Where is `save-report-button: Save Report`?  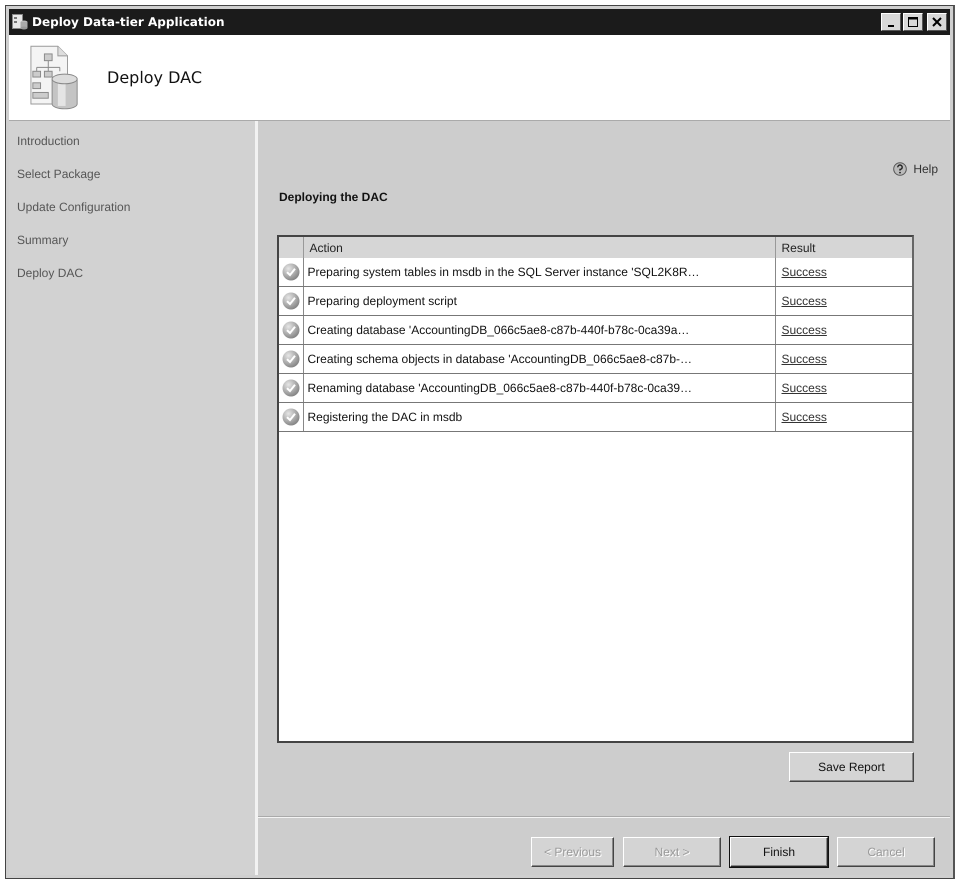 save-report-button: Save Report is located at coordinates (851, 767).